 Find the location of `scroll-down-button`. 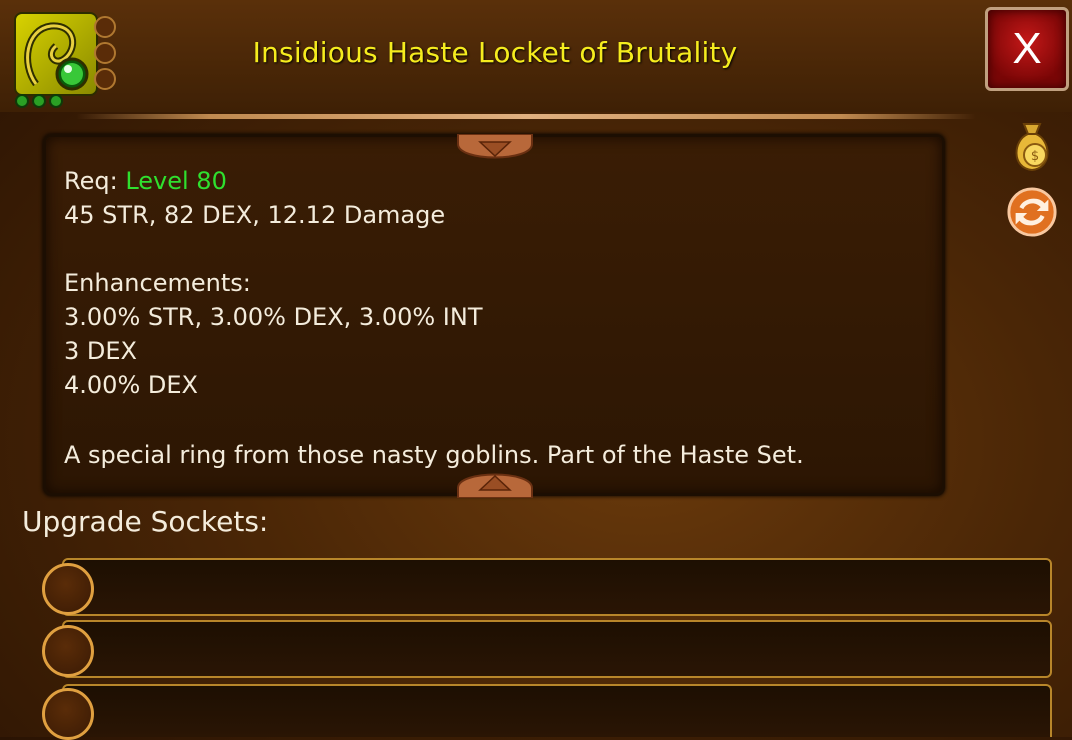

scroll-down-button is located at coordinates (495, 479).